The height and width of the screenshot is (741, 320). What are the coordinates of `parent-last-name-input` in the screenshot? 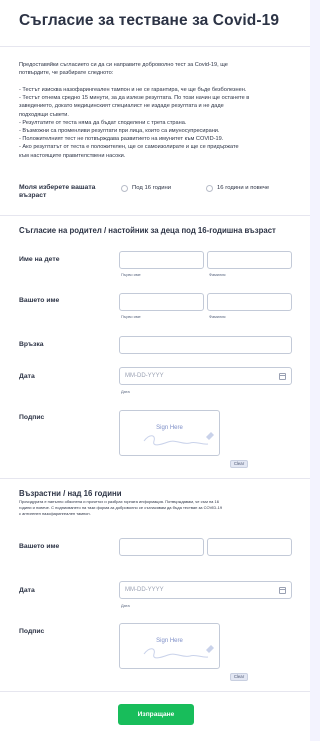 It's located at (249, 302).